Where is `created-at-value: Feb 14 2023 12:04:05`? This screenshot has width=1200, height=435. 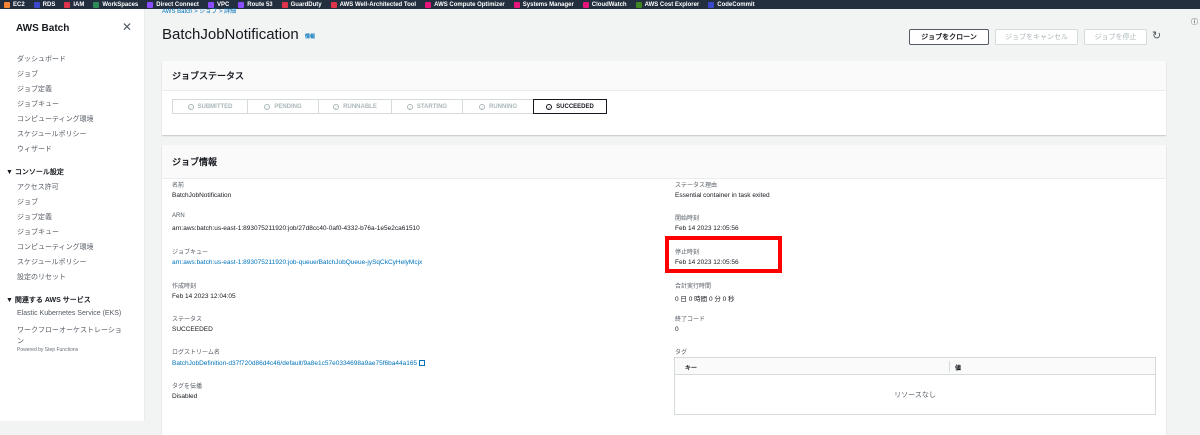 created-at-value: Feb 14 2023 12:04:05 is located at coordinates (204, 296).